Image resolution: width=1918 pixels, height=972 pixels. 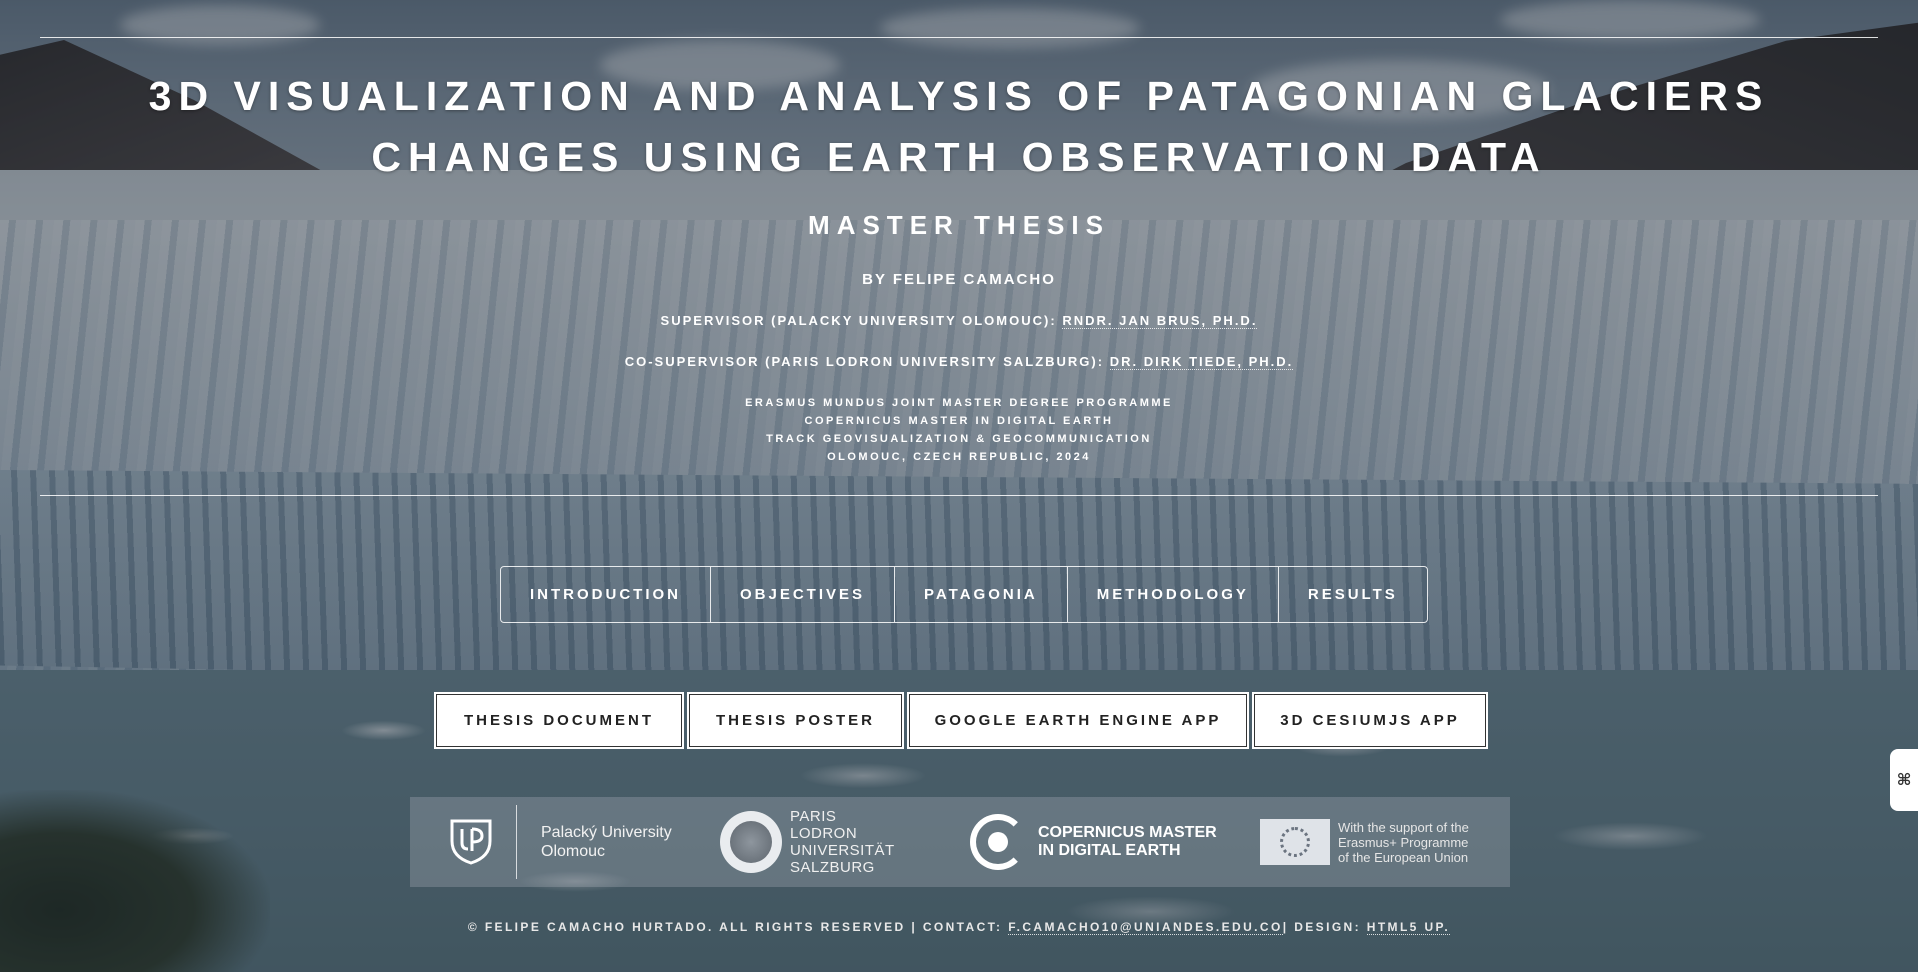 What do you see at coordinates (1109, 850) in the screenshot?
I see `copernicus-line: IN DIGITAL EARTH` at bounding box center [1109, 850].